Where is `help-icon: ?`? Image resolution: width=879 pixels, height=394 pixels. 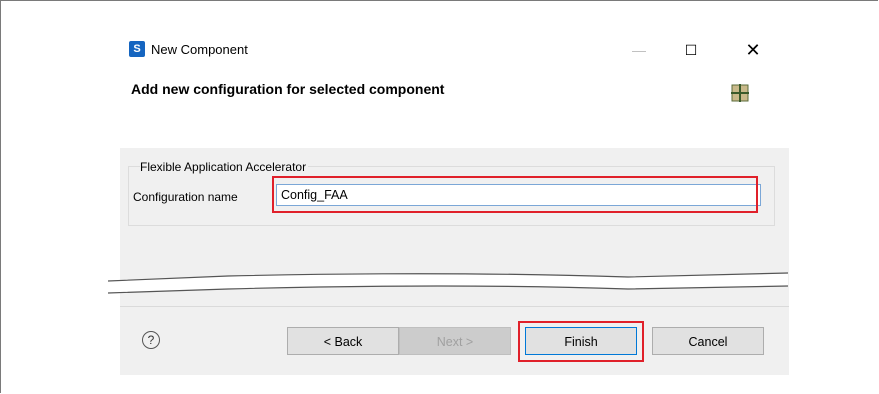
help-icon: ? is located at coordinates (151, 340).